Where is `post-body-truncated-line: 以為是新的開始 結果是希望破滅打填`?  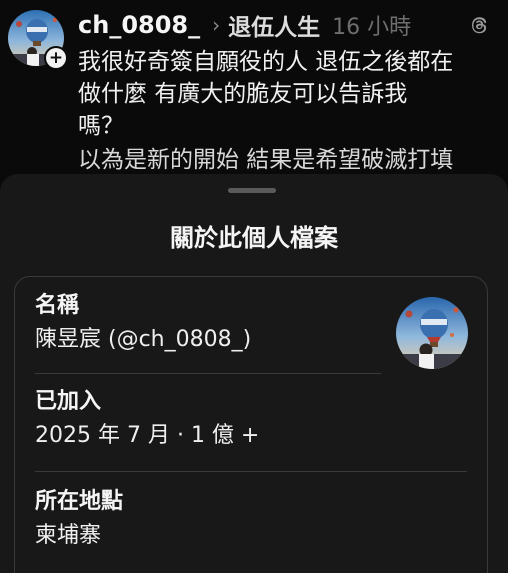
post-body-truncated-line: 以為是新的開始 結果是希望破滅打填 is located at coordinates (266, 160).